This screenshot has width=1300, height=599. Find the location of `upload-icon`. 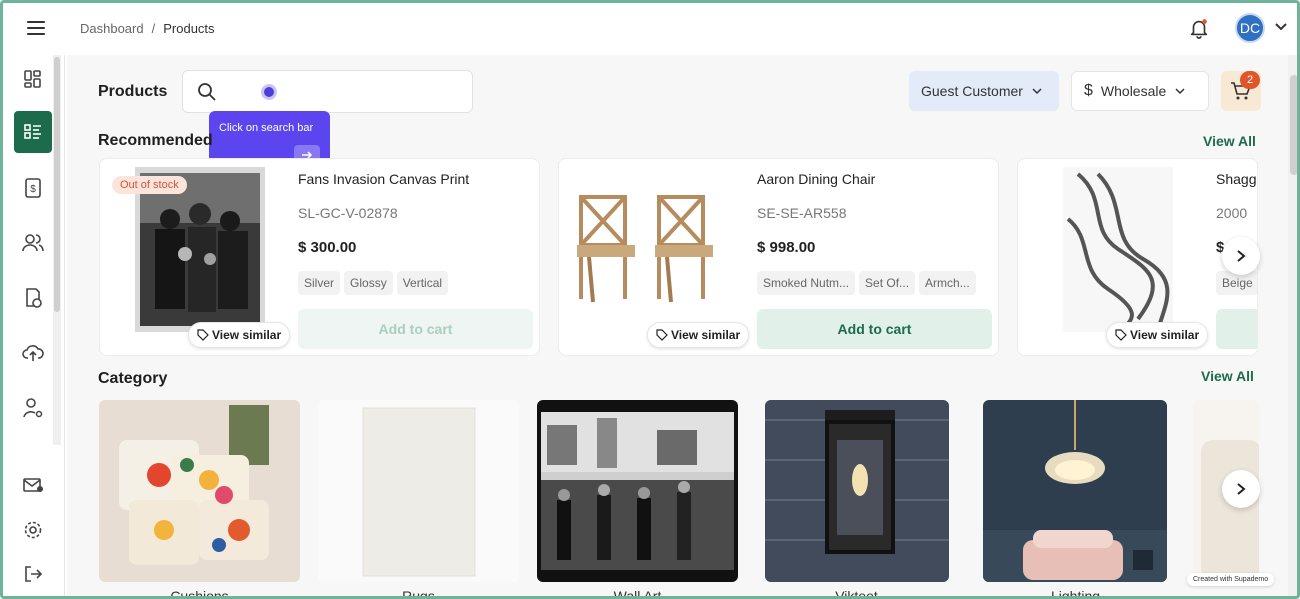

upload-icon is located at coordinates (33, 353).